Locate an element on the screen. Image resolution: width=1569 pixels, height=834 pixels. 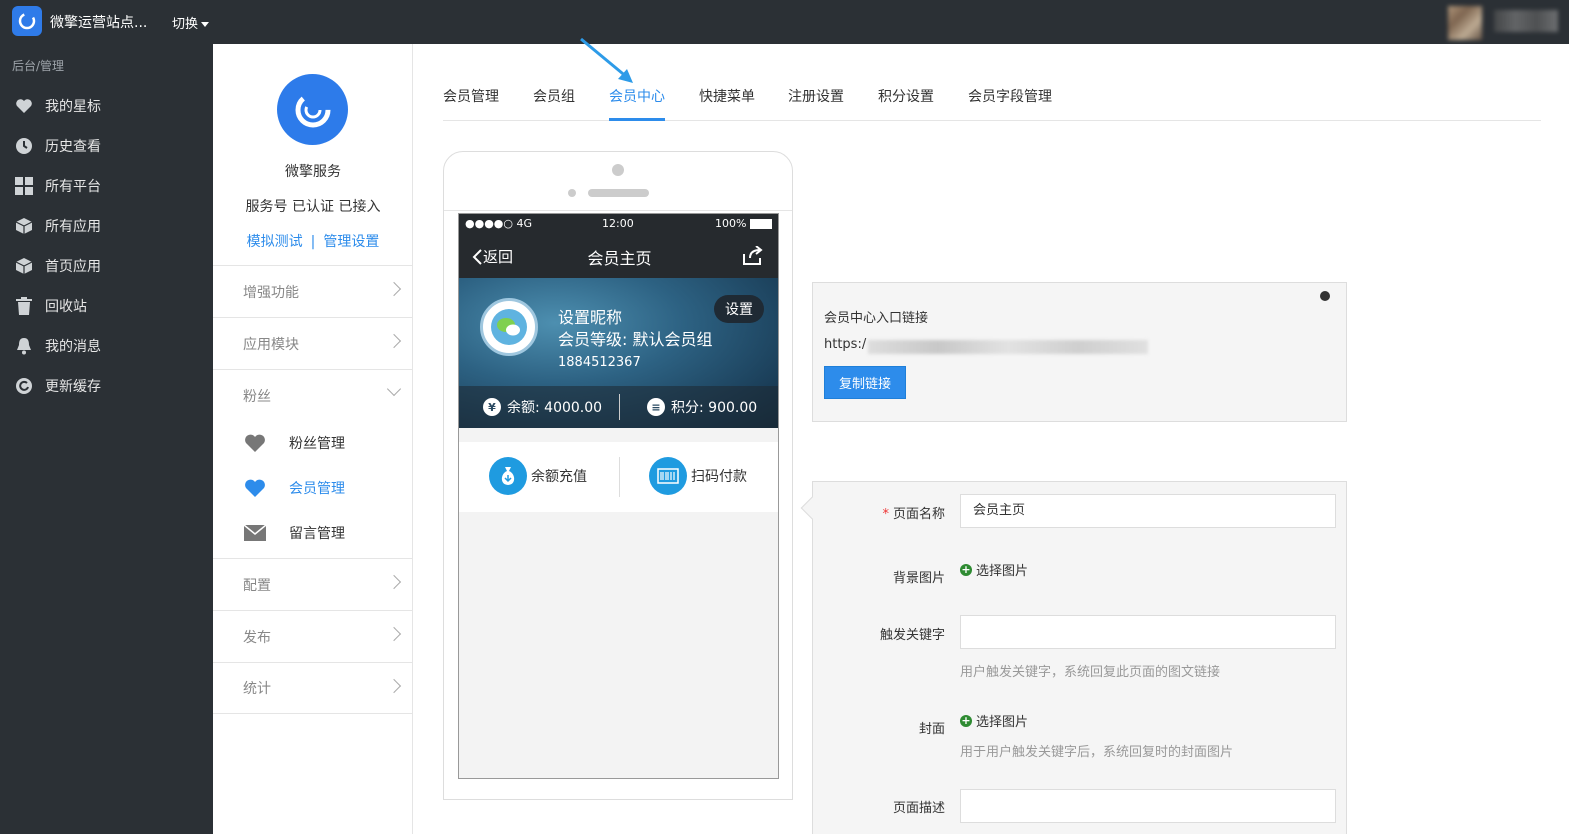
bg-image-picker: + 选择图片 is located at coordinates (994, 569).